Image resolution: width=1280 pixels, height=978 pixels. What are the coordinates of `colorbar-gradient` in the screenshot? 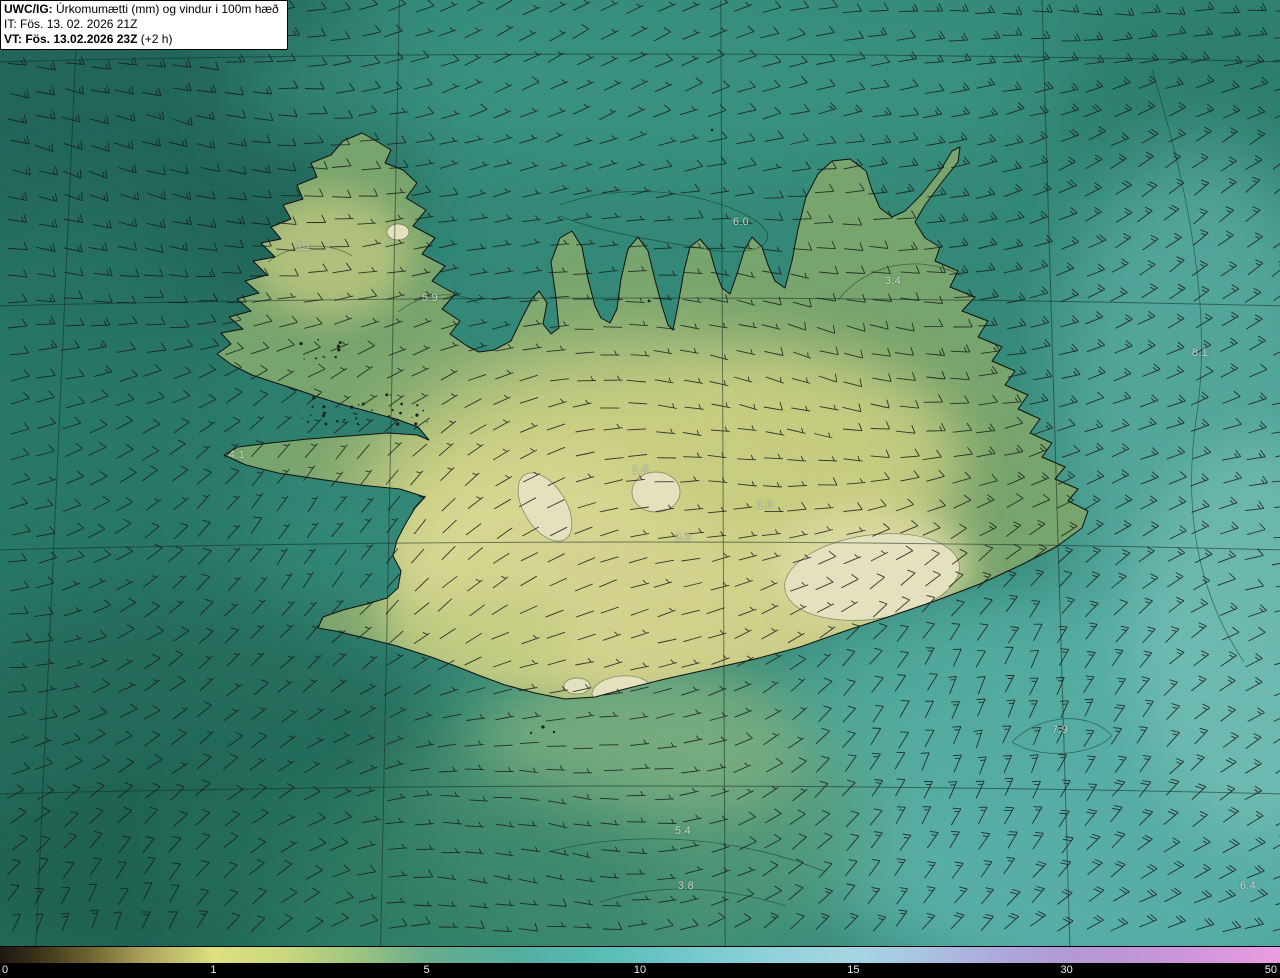 It's located at (640, 954).